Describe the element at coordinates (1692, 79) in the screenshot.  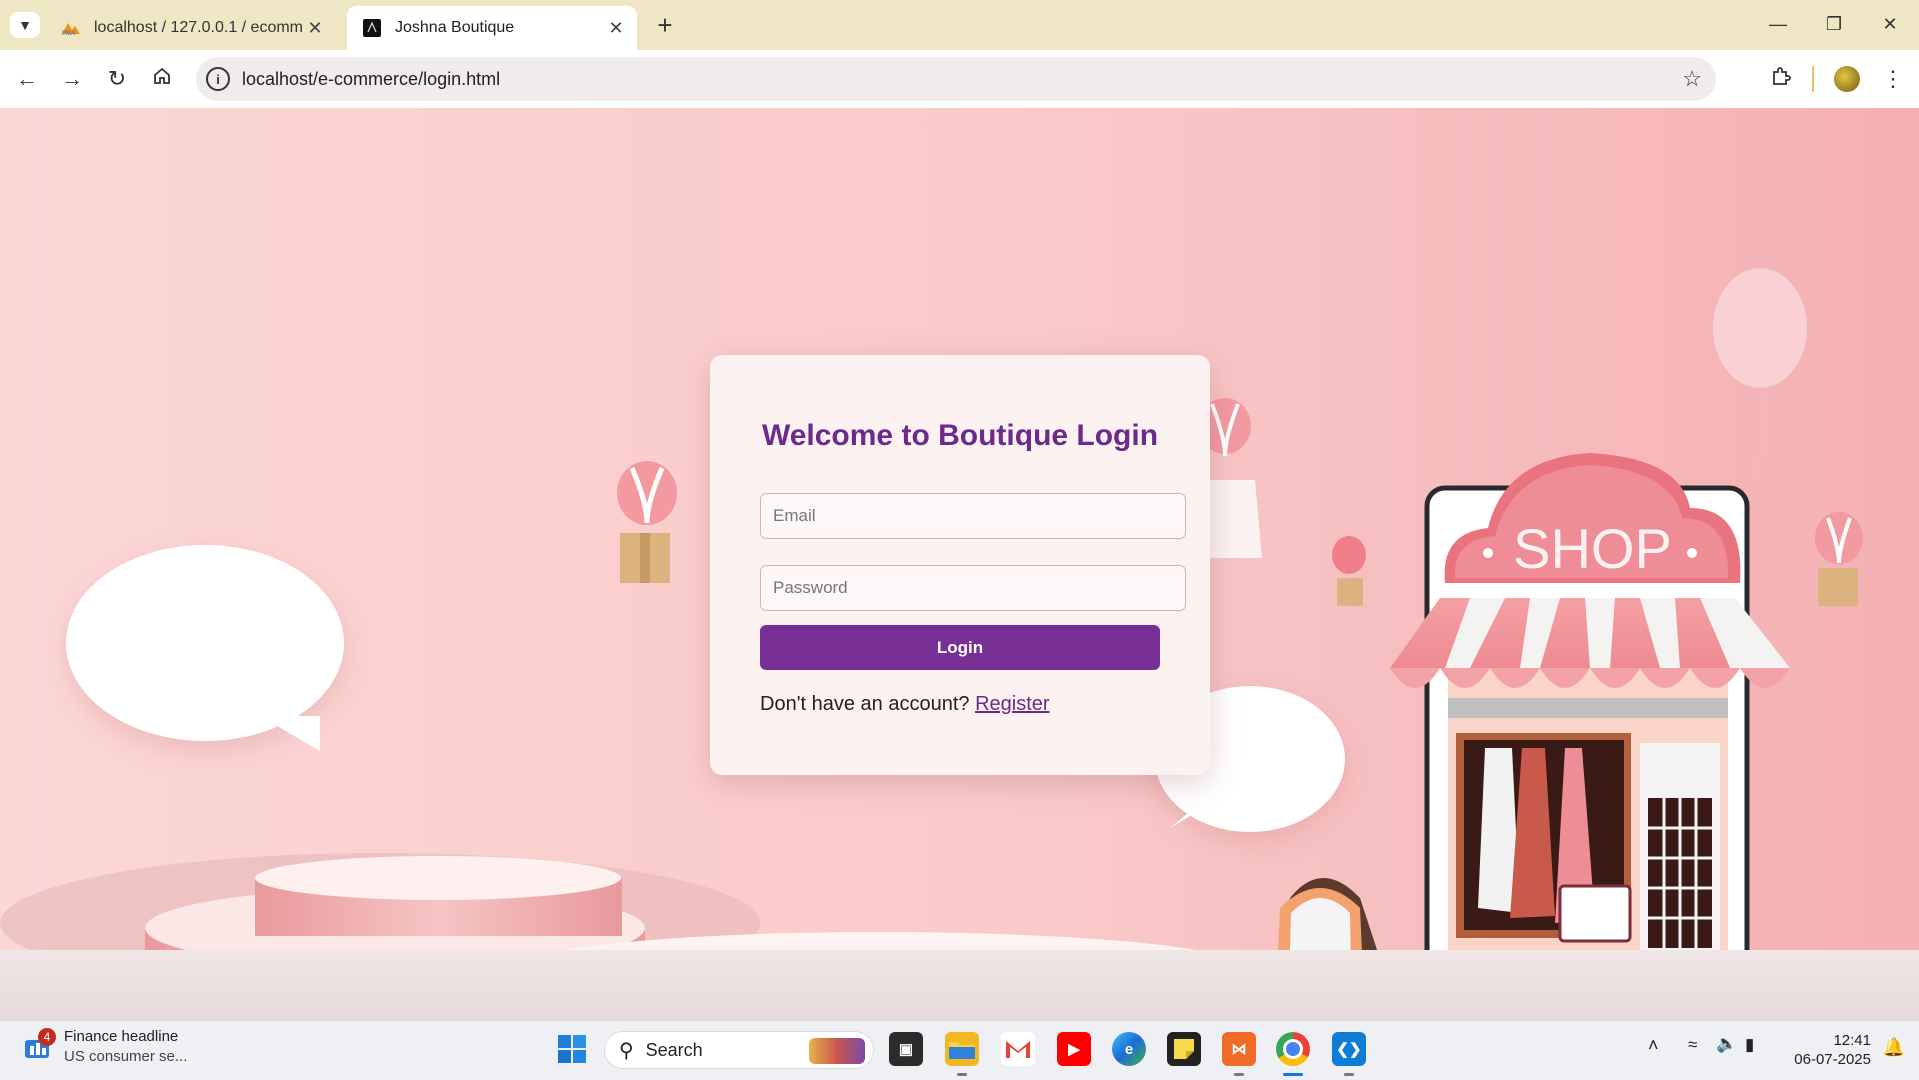
I see `bookmark-star-icon: ☆` at that location.